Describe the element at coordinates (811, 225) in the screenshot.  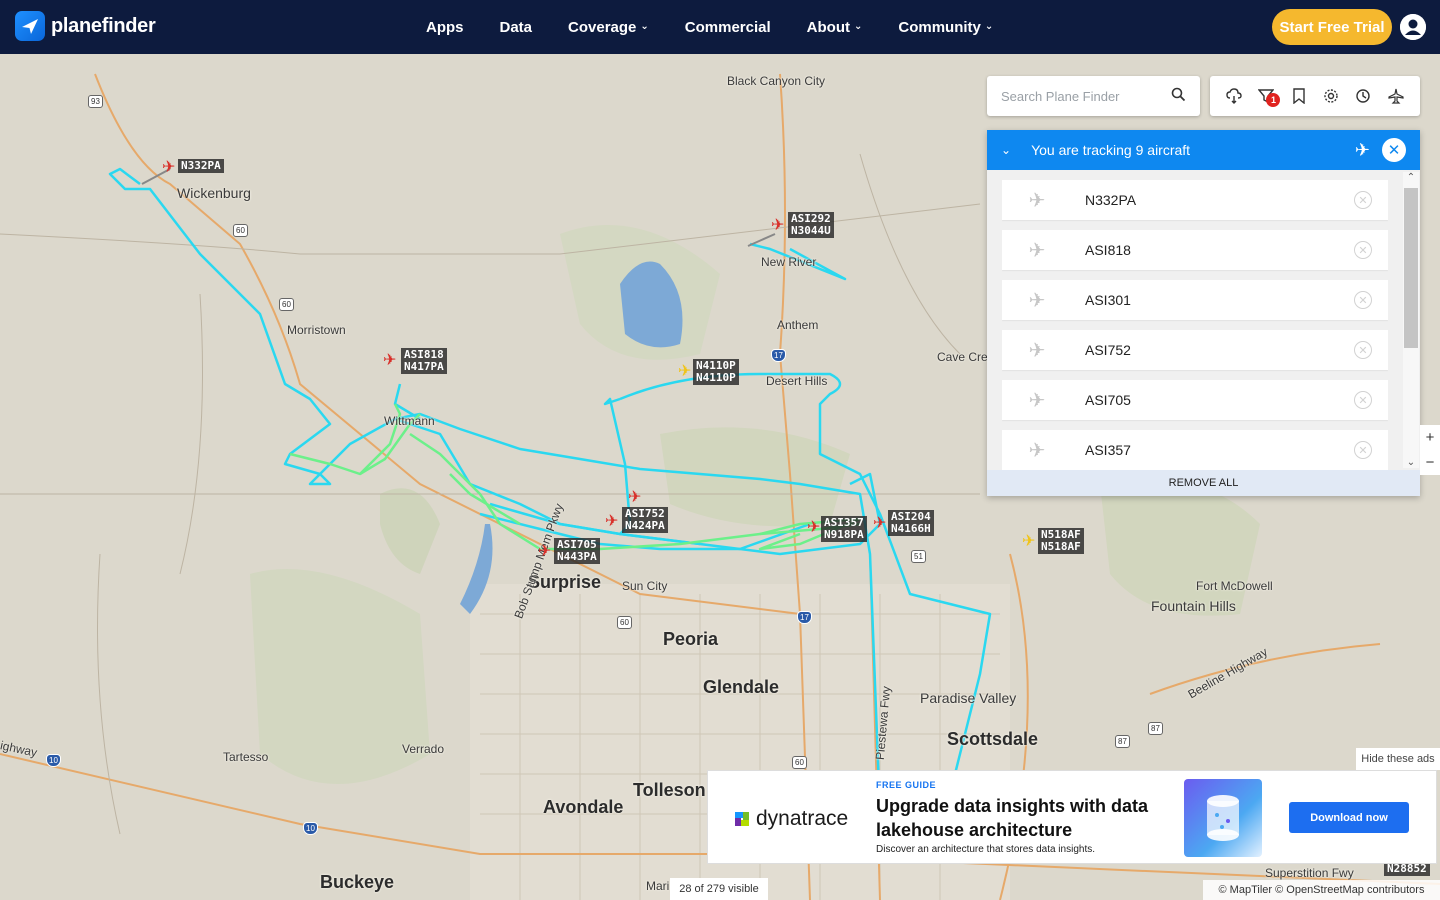
I see `flight-label: ASI292 N3044U` at that location.